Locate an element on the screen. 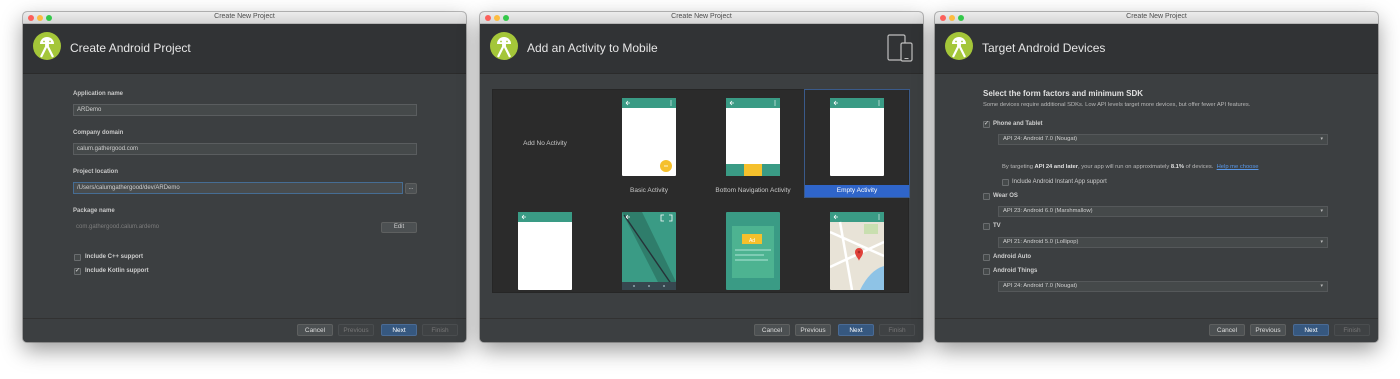  no-activity-label: Add No Activity is located at coordinates (545, 143).